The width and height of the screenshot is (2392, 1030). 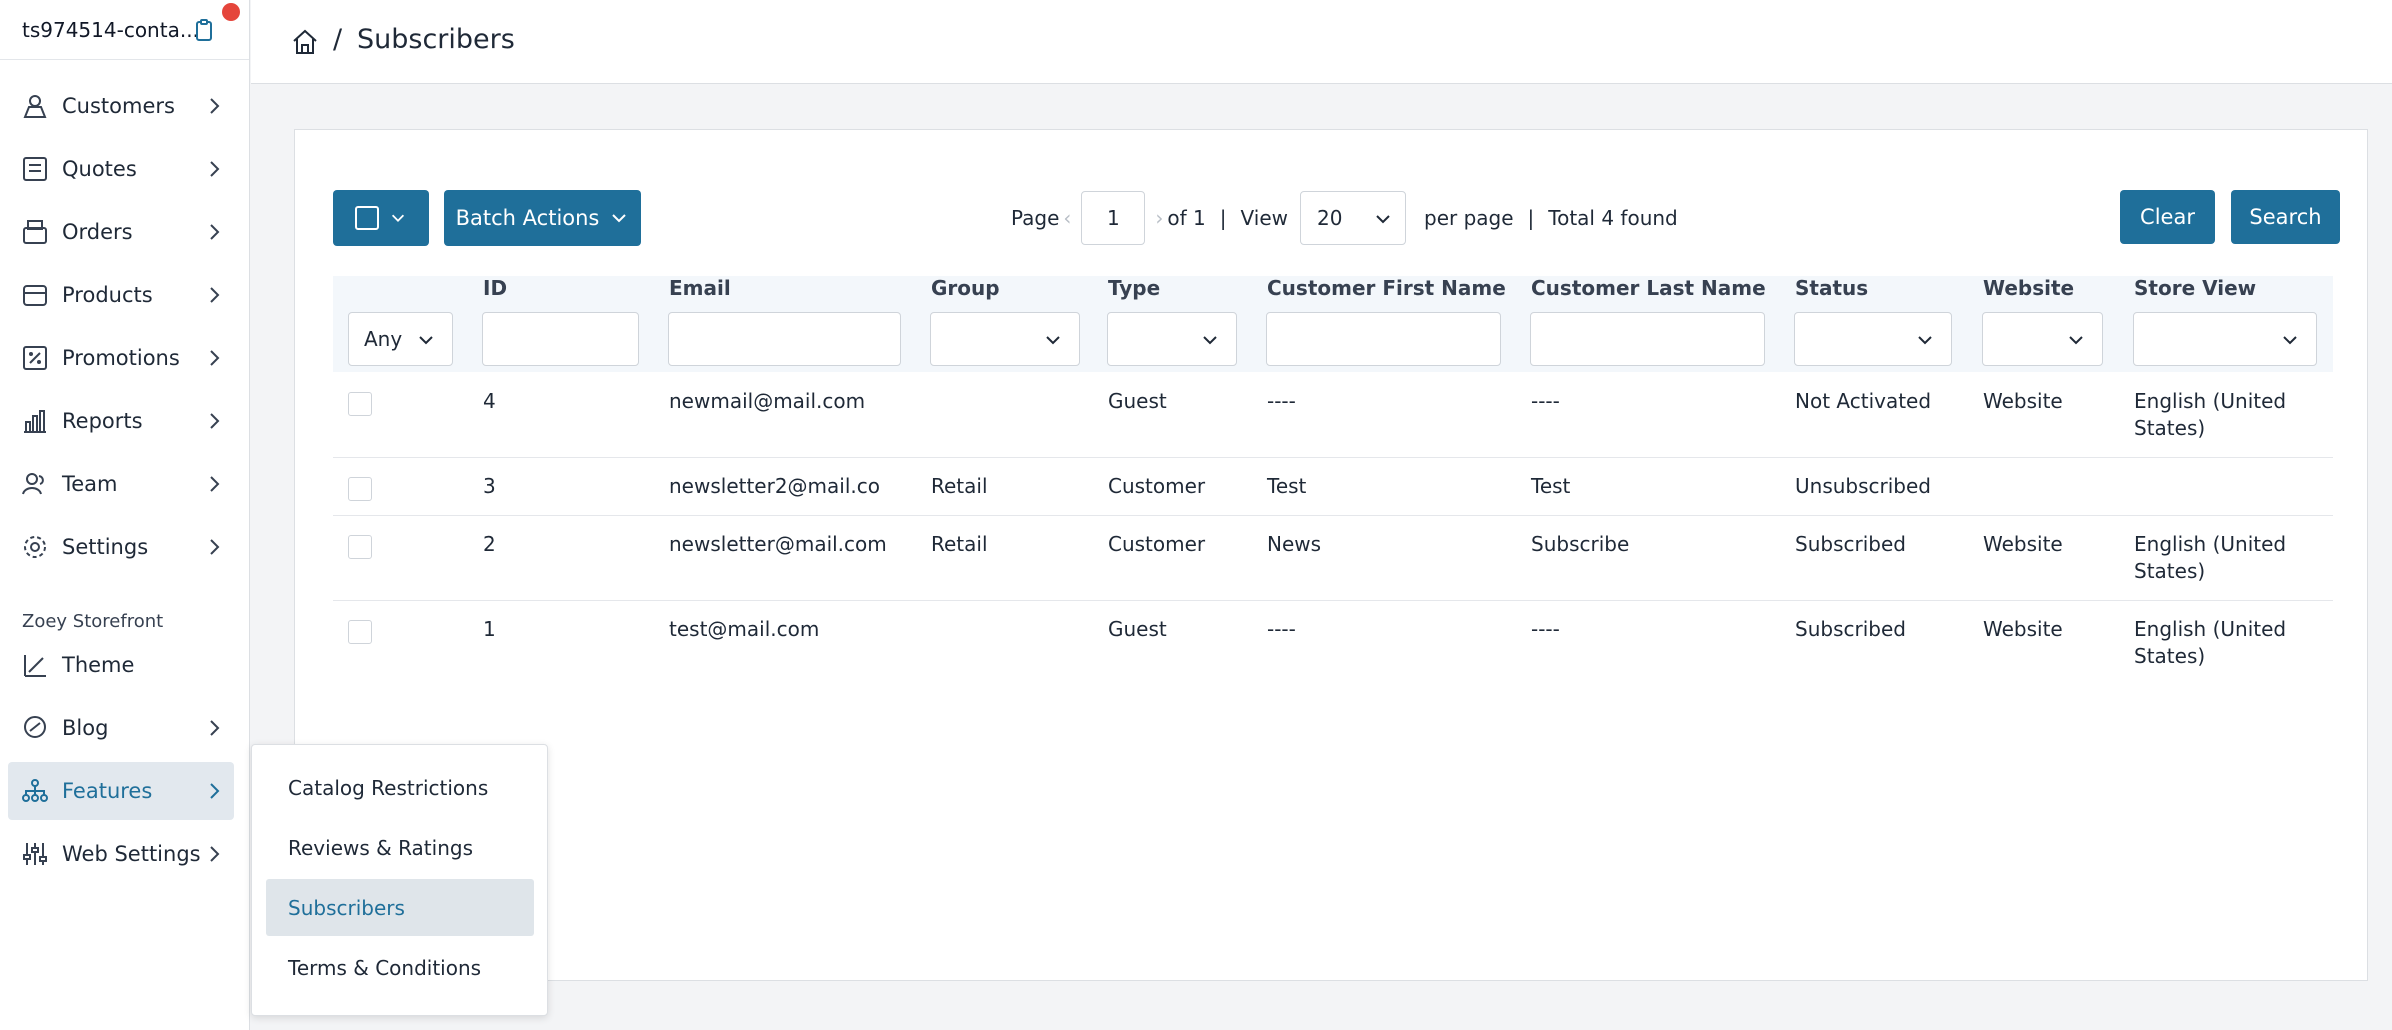 What do you see at coordinates (1850, 544) in the screenshot?
I see `cell-status: Subscribed` at bounding box center [1850, 544].